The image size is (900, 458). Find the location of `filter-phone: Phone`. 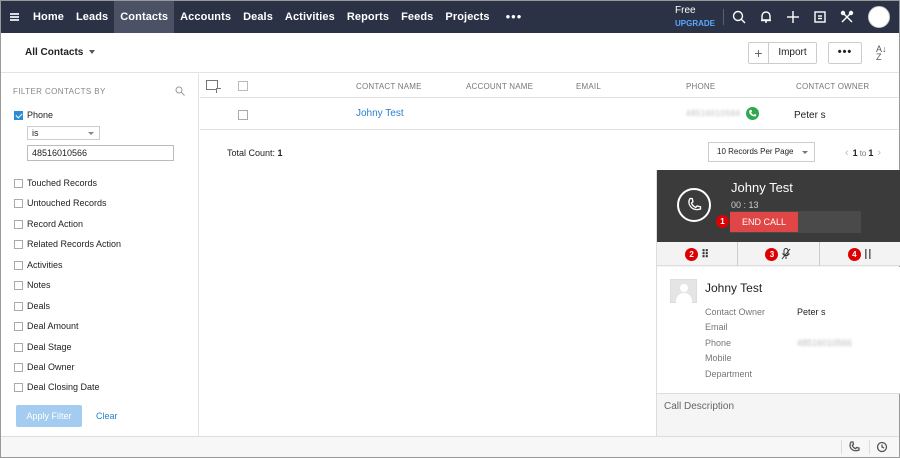

filter-phone: Phone is located at coordinates (33, 115).